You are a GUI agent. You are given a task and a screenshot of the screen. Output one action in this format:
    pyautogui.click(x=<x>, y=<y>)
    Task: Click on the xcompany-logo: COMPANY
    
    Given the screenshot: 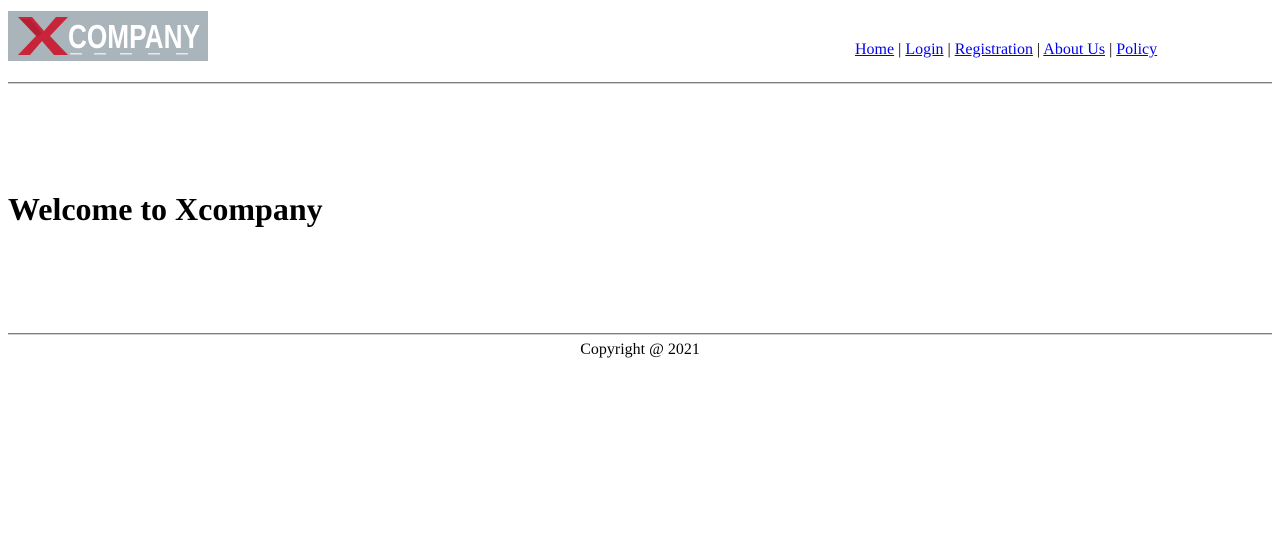 What is the action you would take?
    pyautogui.click(x=108, y=36)
    